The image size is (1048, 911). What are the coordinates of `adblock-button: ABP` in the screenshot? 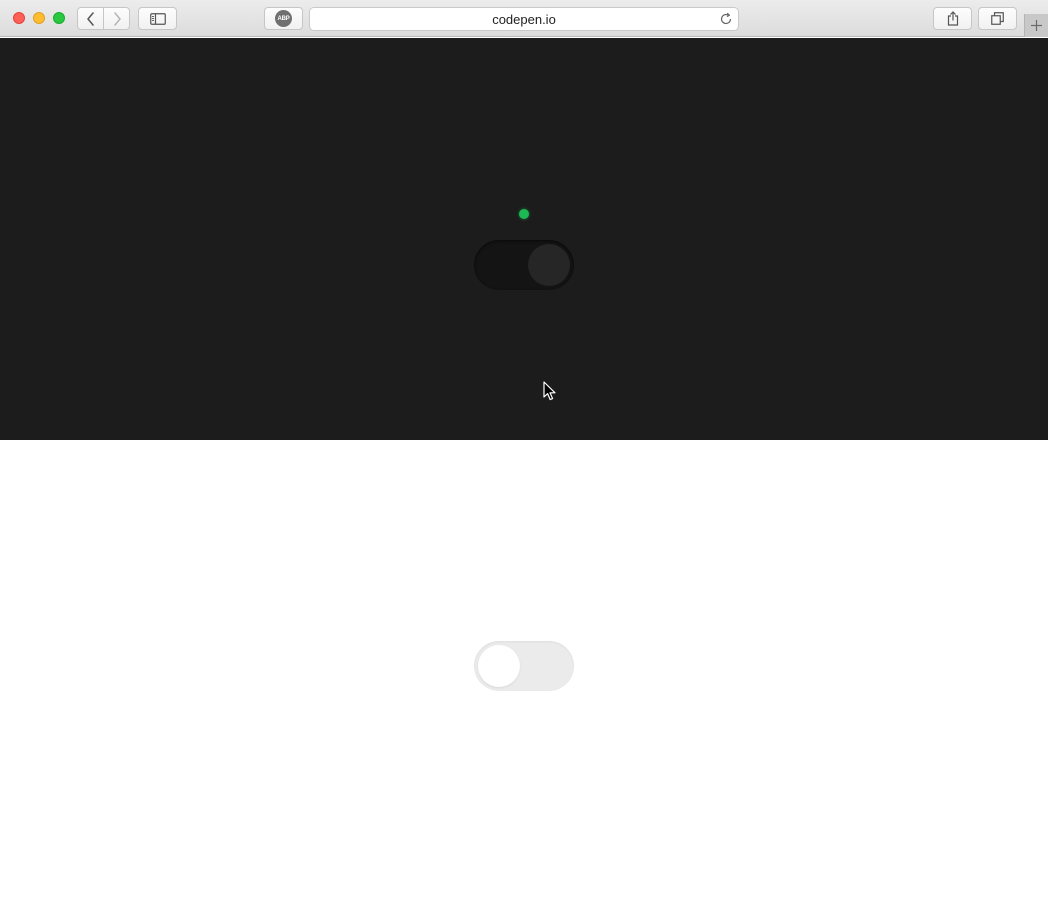 It's located at (283, 18).